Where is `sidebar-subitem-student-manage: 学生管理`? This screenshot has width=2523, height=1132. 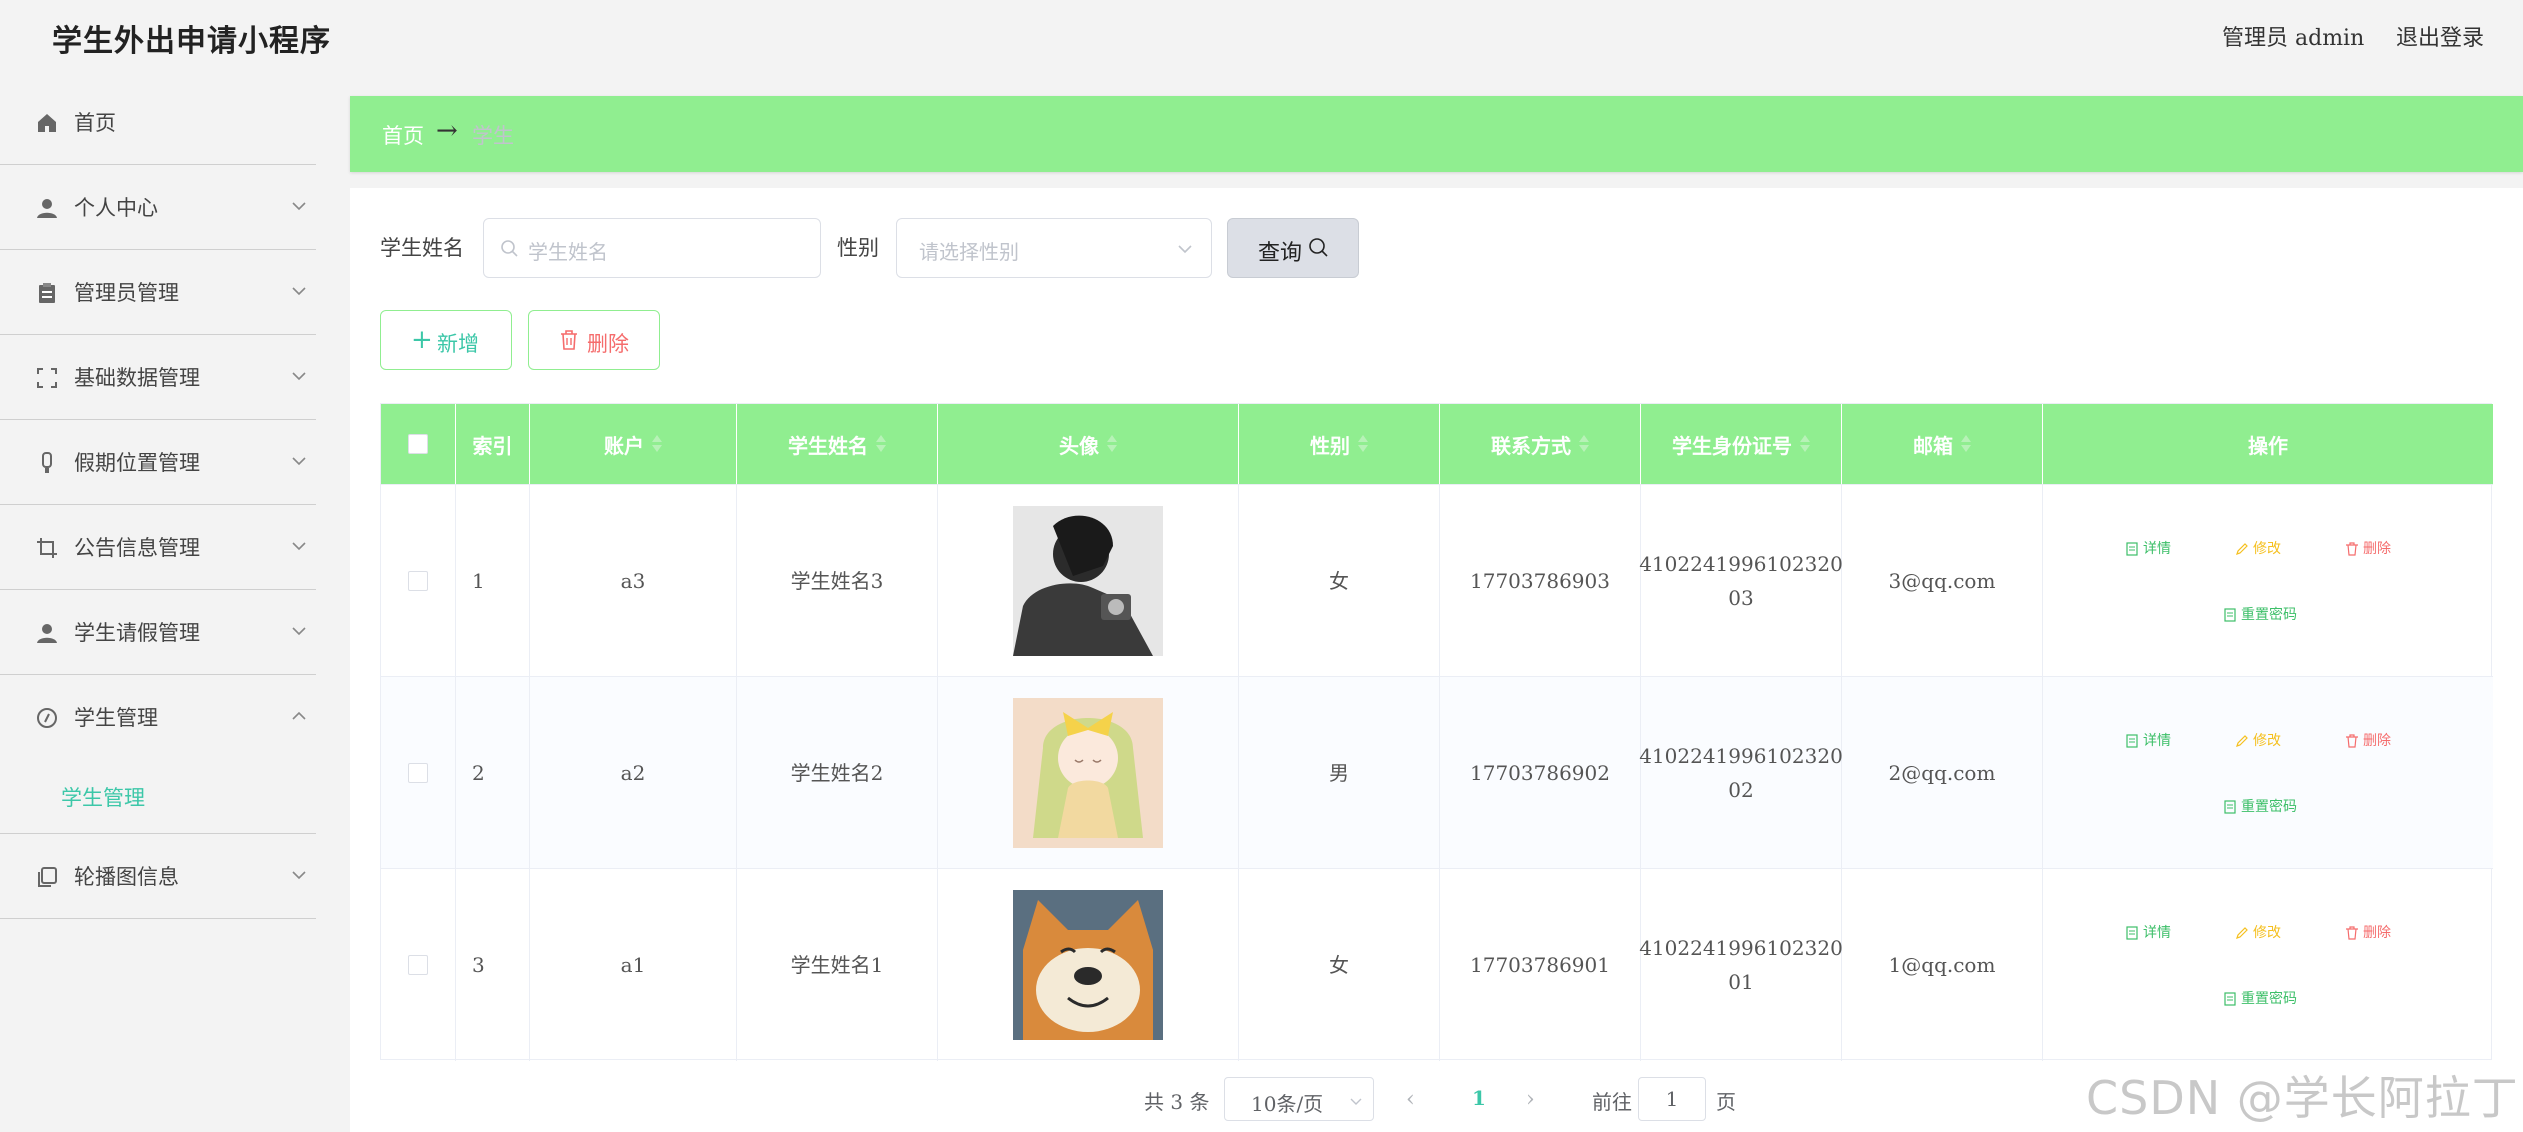
sidebar-subitem-student-manage: 学生管理 is located at coordinates (158, 797).